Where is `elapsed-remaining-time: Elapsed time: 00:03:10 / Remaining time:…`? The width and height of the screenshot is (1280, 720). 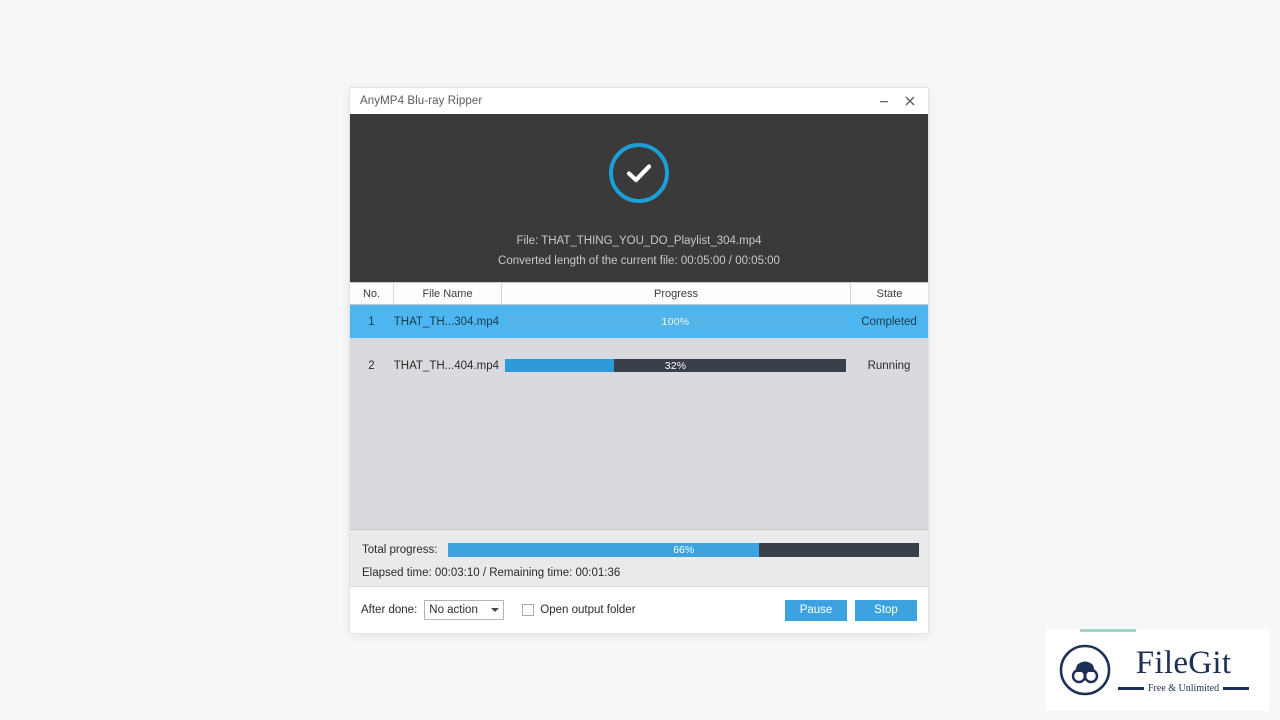 elapsed-remaining-time: Elapsed time: 00:03:10 / Remaining time:… is located at coordinates (491, 573).